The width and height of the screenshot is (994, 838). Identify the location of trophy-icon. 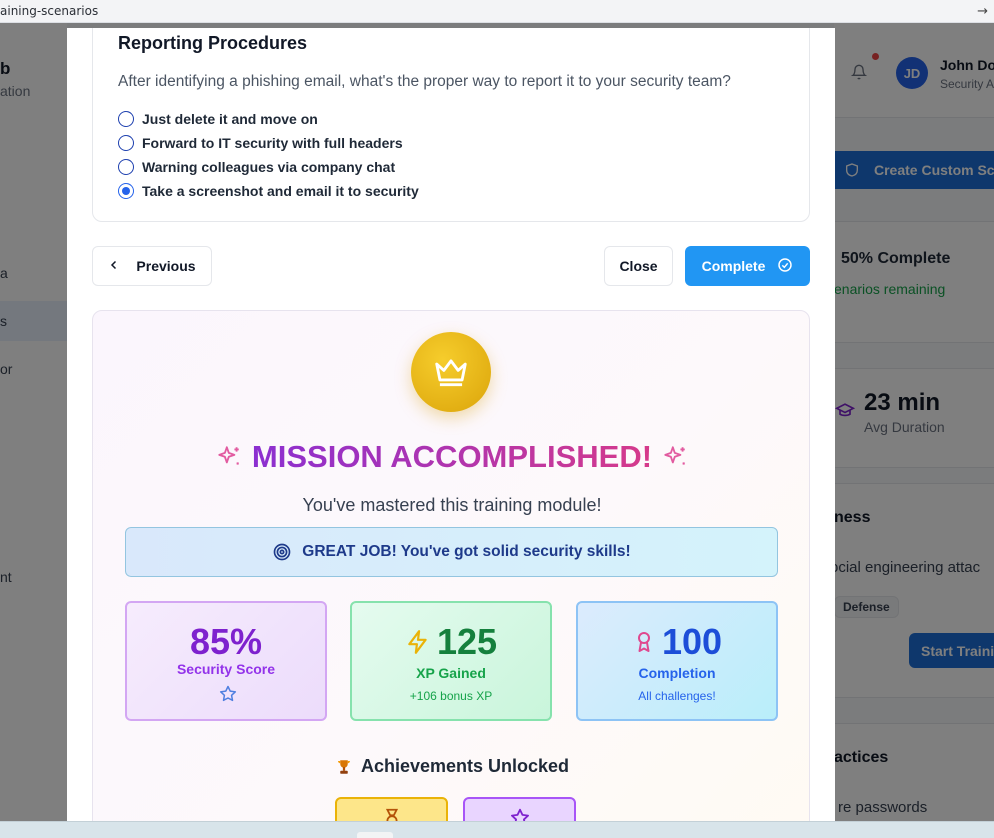
(344, 767).